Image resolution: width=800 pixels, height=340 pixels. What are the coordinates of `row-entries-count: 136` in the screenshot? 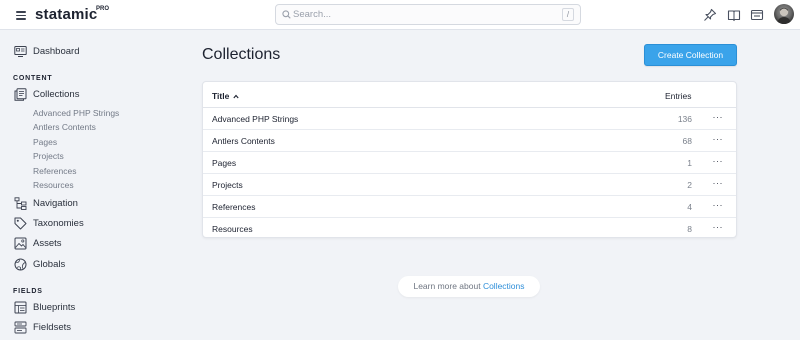 It's located at (684, 119).